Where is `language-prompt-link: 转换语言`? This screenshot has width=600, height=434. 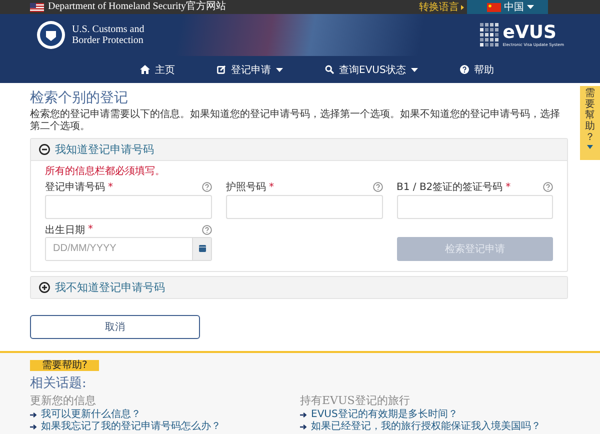
language-prompt-link: 转换语言 is located at coordinates (439, 7).